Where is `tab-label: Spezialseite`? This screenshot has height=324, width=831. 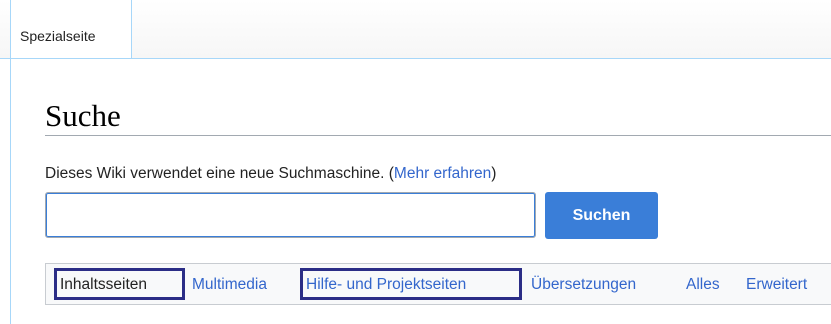
tab-label: Spezialseite is located at coordinates (58, 36).